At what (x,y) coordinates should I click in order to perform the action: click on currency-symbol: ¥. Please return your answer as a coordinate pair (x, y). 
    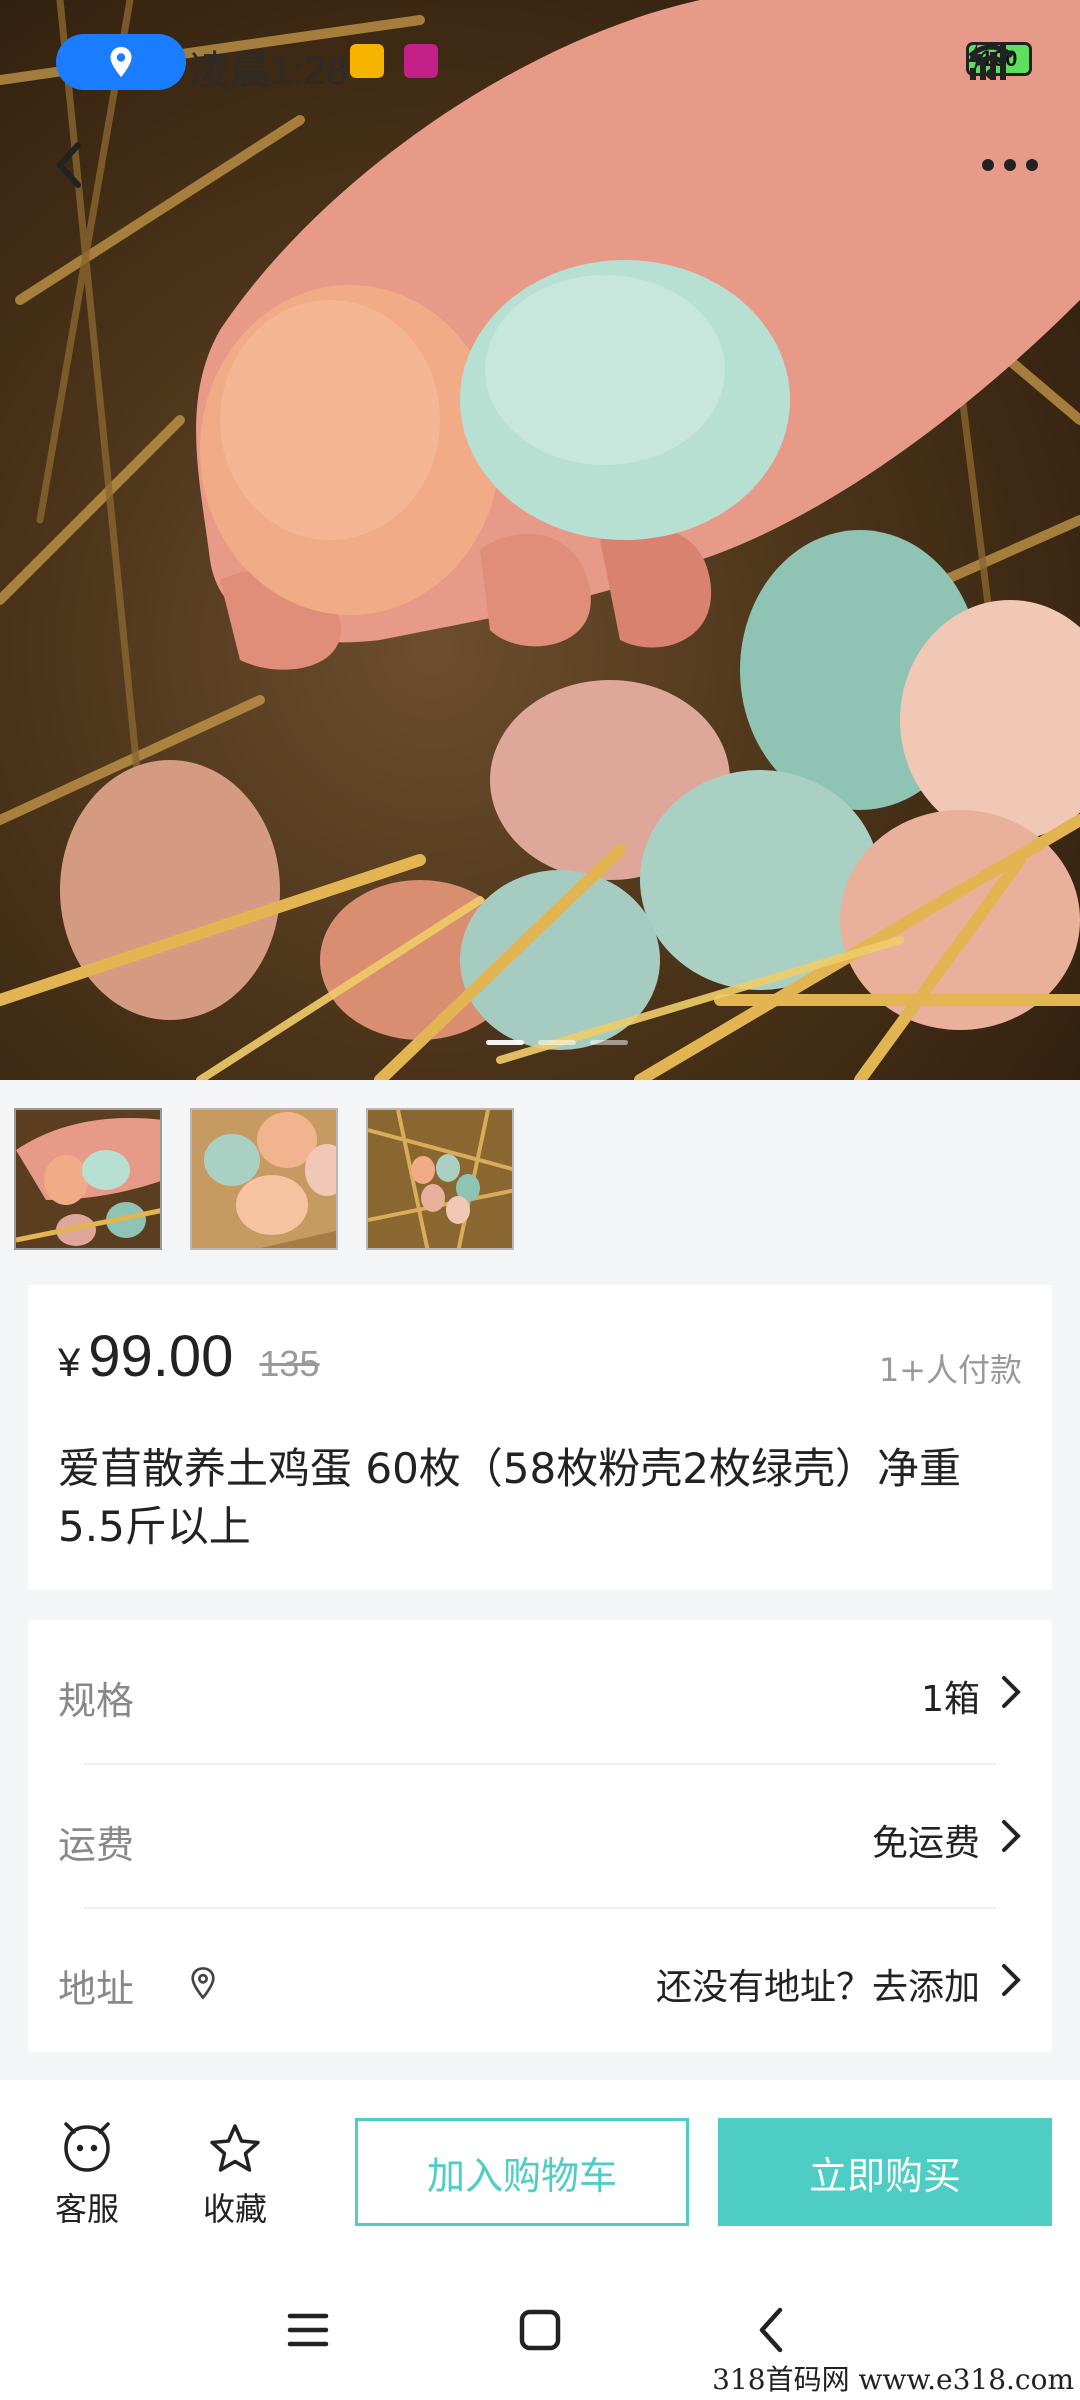
    Looking at the image, I should click on (69, 1363).